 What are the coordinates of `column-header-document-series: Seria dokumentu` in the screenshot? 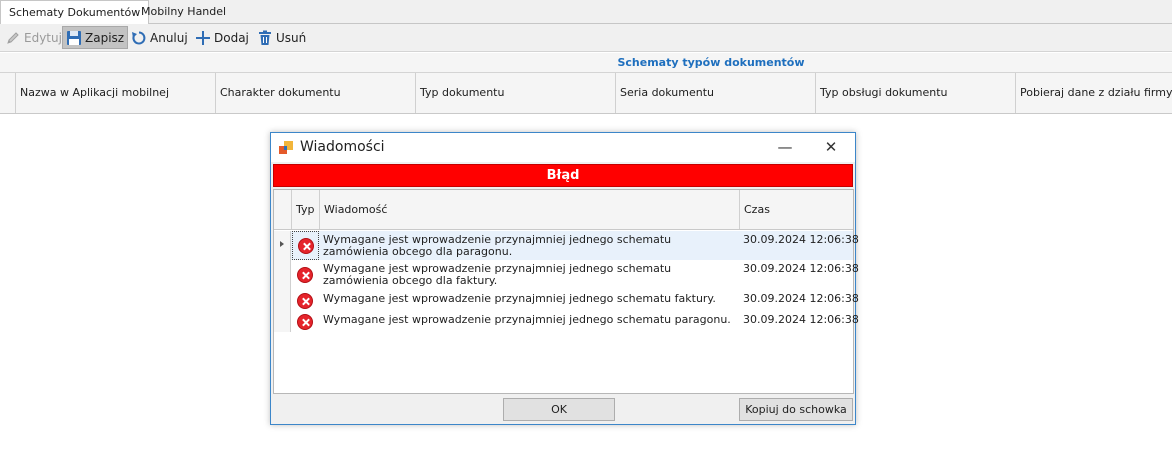 It's located at (715, 93).